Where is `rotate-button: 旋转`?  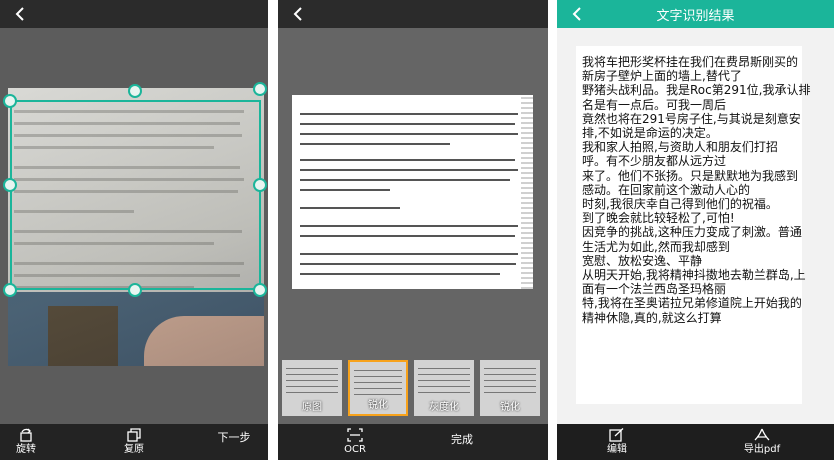 rotate-button: 旋转 is located at coordinates (26, 442).